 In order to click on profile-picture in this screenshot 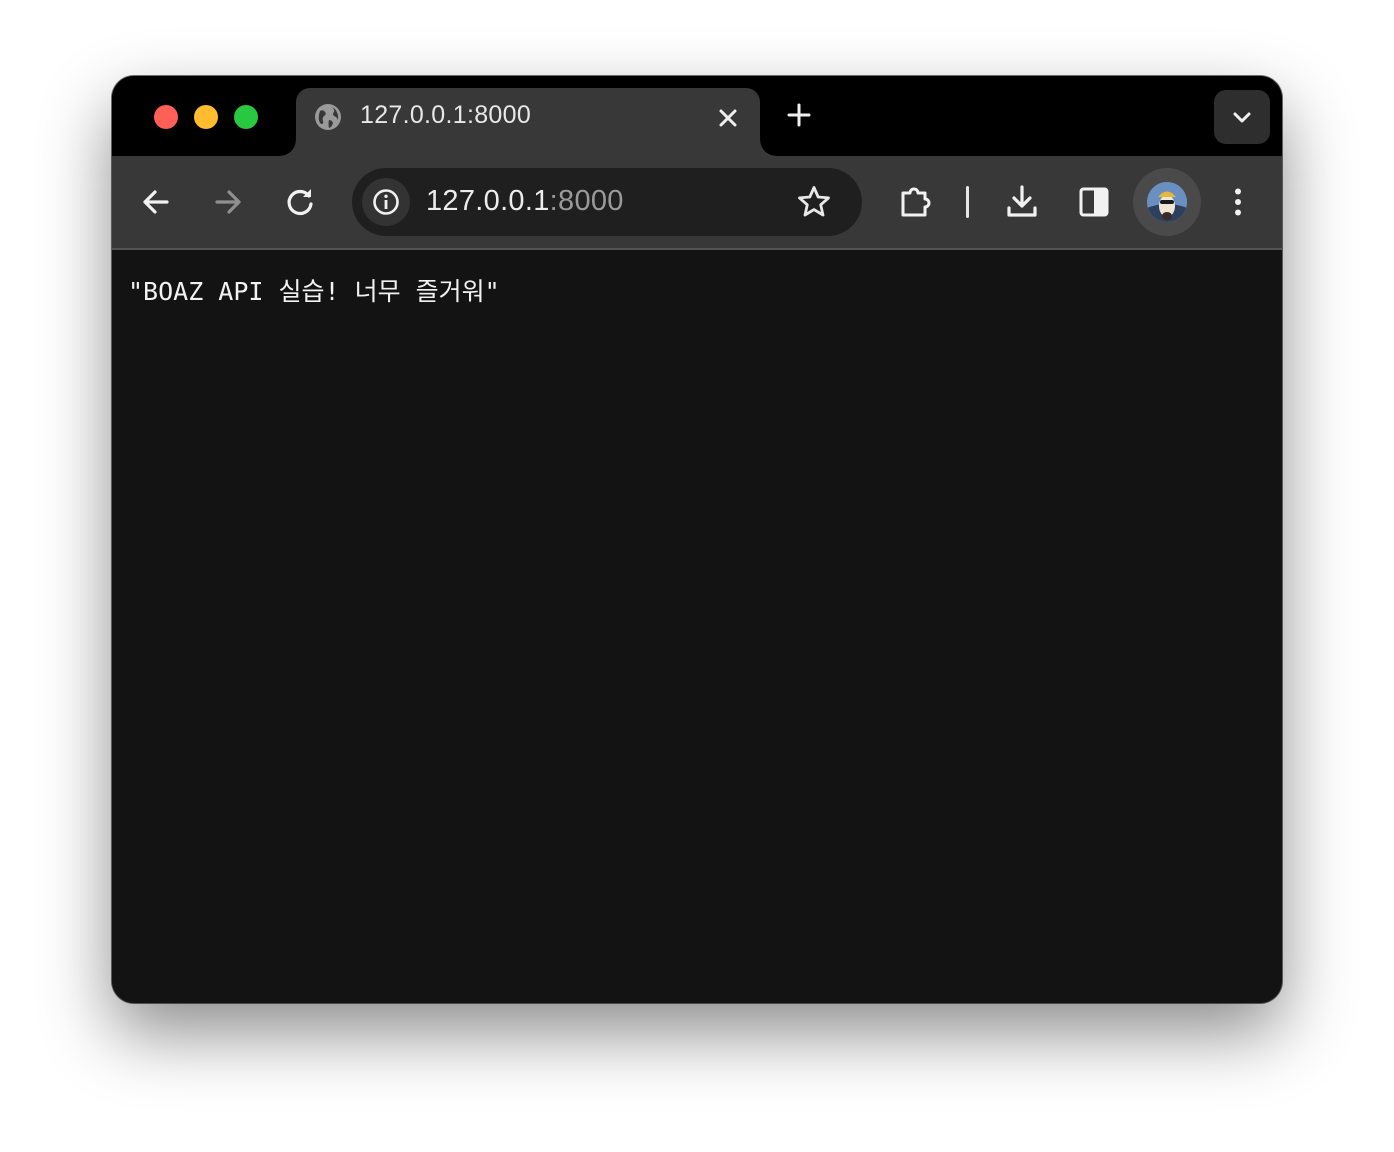, I will do `click(1167, 202)`.